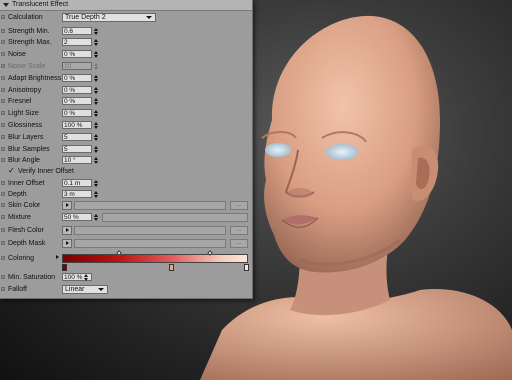  I want to click on flesh-color-texture-field, so click(150, 230).